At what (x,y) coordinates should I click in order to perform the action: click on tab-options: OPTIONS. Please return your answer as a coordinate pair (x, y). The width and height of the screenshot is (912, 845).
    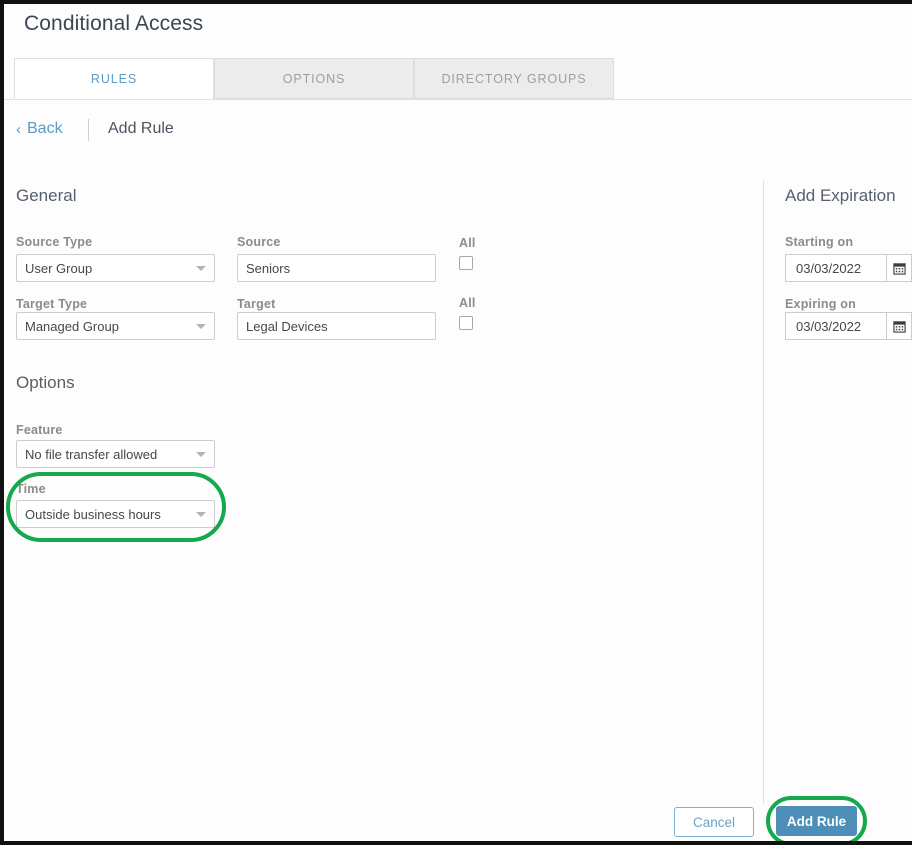
    Looking at the image, I should click on (314, 78).